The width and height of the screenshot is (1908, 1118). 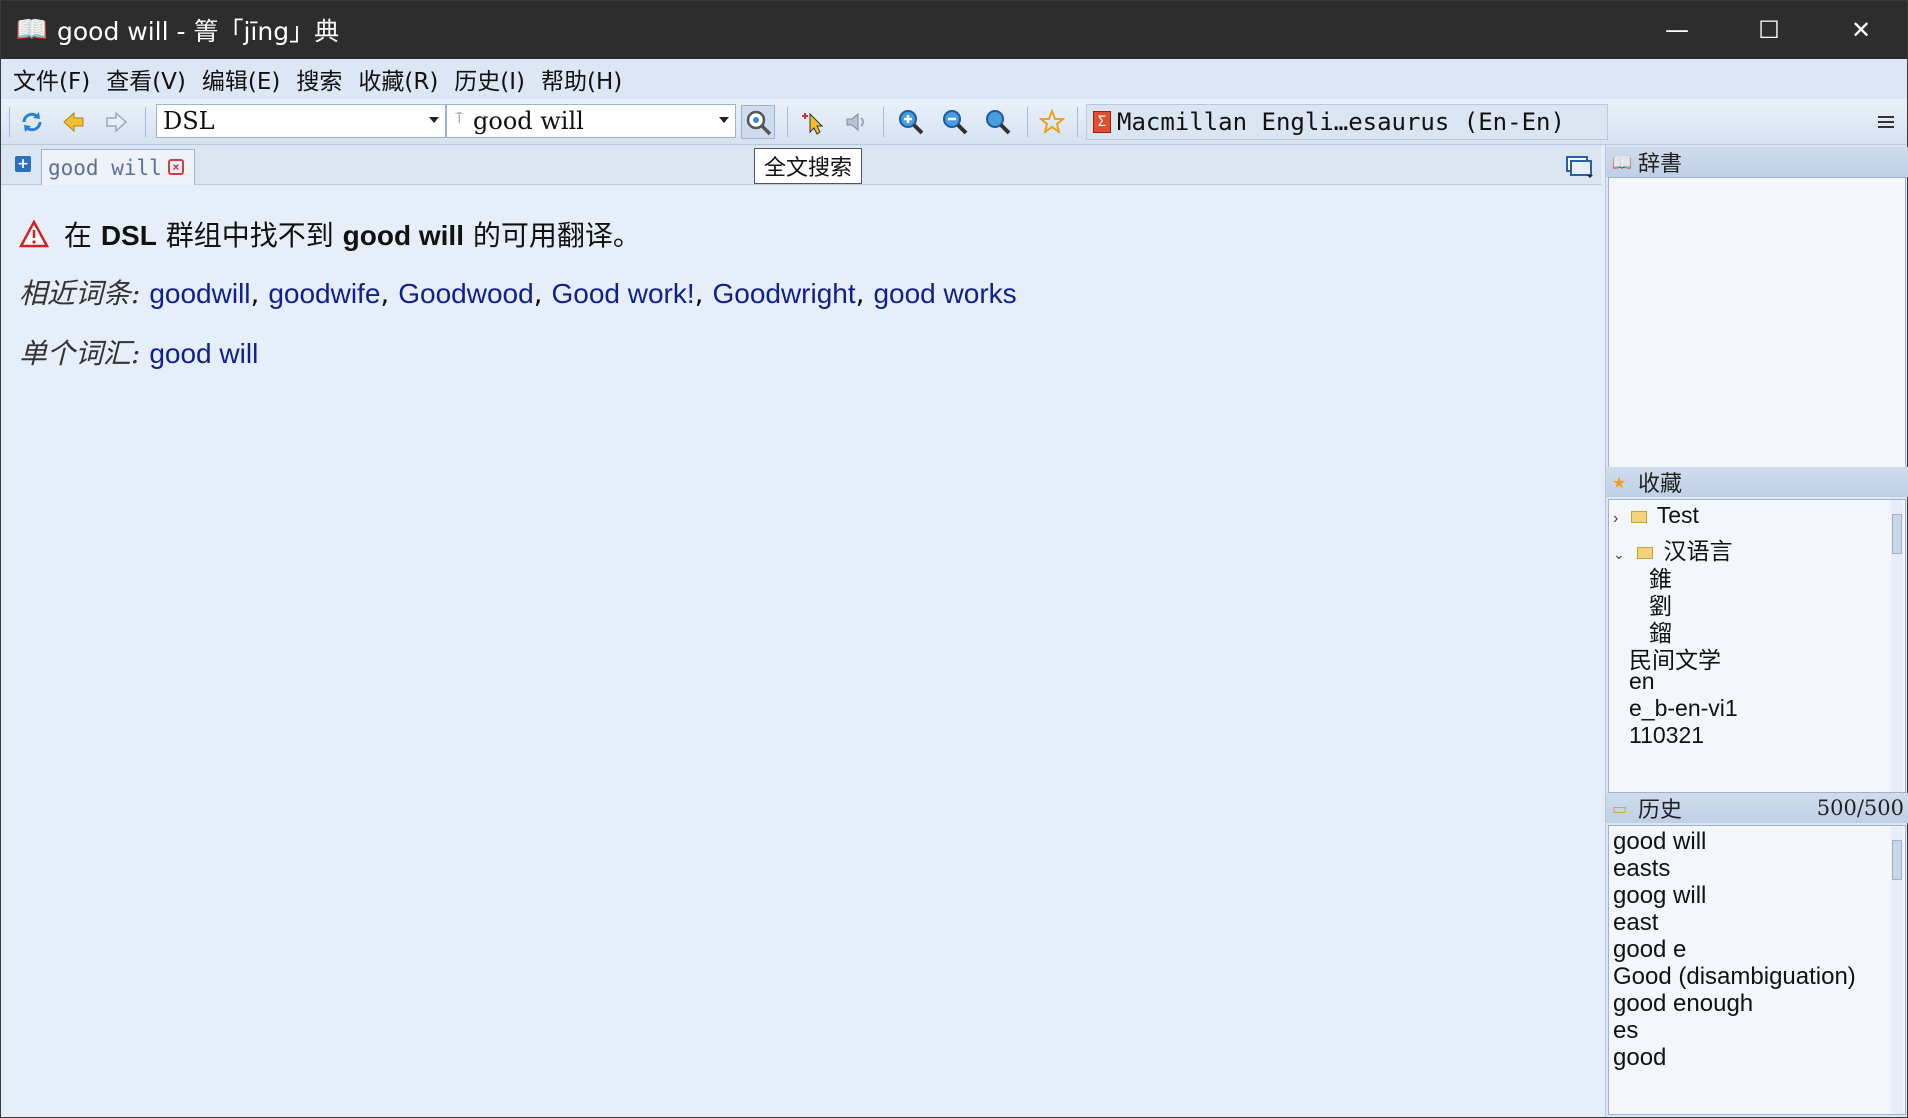 I want to click on maximize-button: ☐, so click(x=1769, y=30).